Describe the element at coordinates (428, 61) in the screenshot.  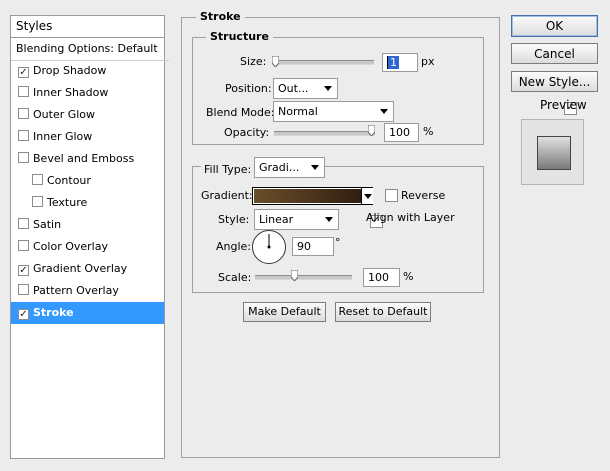
I see `size-unit: px` at that location.